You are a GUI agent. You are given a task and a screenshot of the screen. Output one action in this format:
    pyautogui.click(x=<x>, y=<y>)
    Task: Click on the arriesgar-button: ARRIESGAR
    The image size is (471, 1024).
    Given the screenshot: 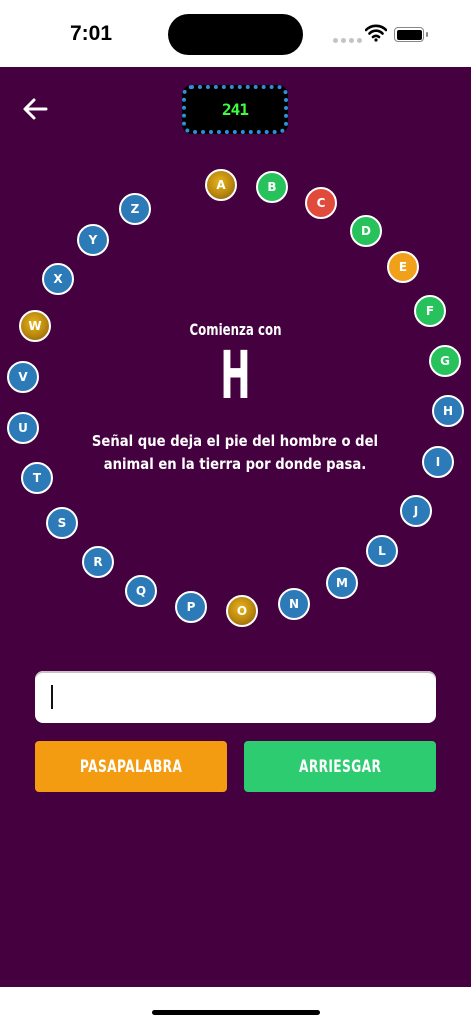 What is the action you would take?
    pyautogui.click(x=340, y=766)
    